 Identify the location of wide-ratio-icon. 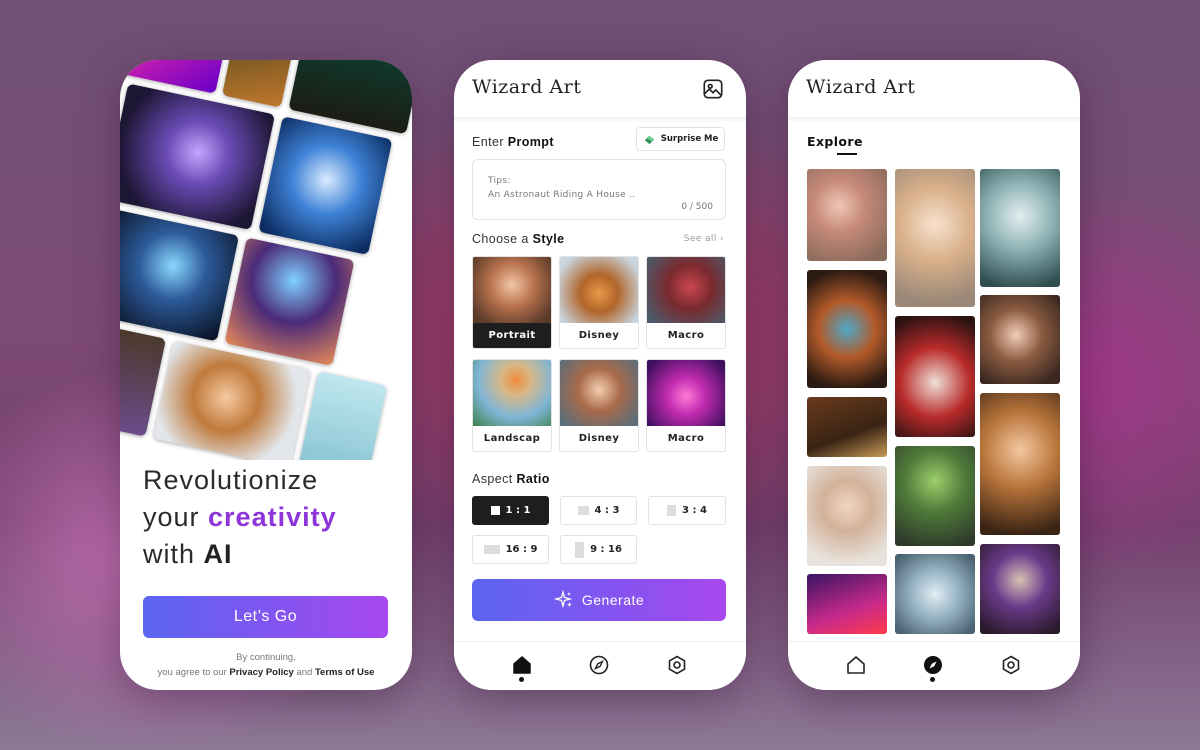
(491, 549).